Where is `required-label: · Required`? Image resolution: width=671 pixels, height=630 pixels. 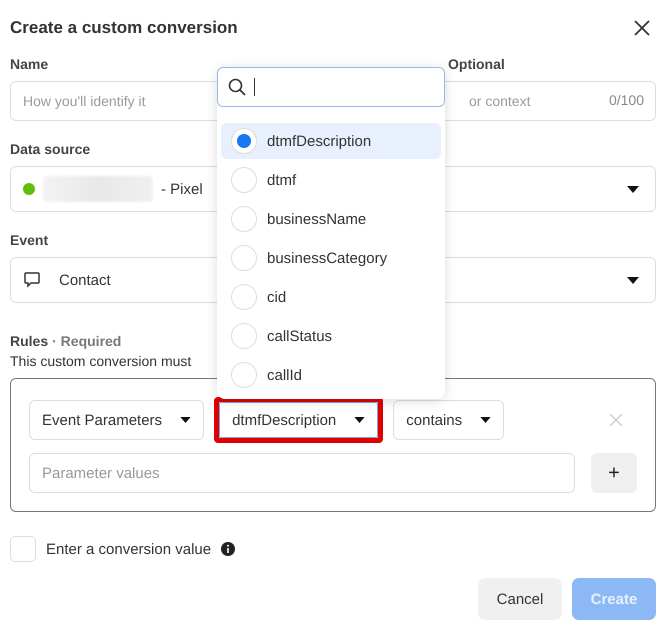 required-label: · Required is located at coordinates (87, 341).